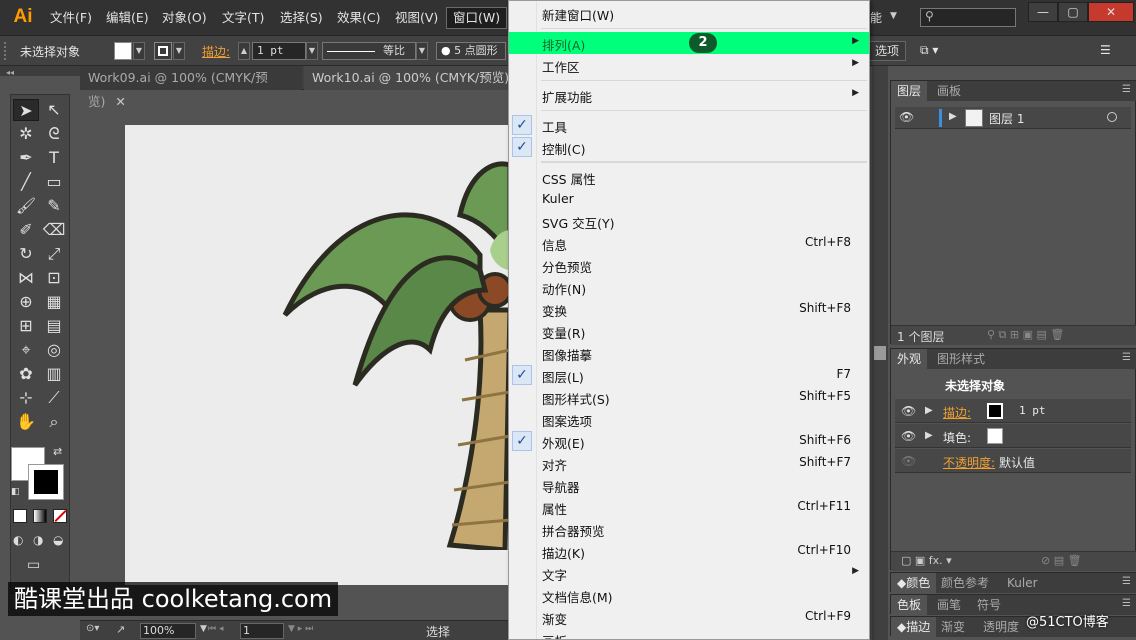 This screenshot has width=1136, height=640. I want to click on layer-row: 👁 ▶ 图层 1, so click(1013, 118).